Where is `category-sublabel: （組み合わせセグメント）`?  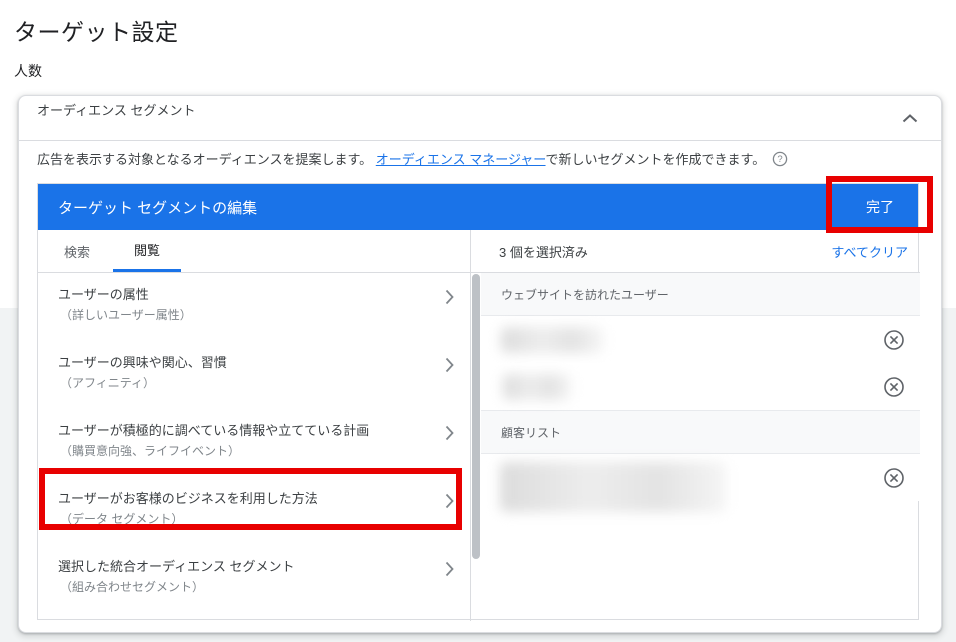 category-sublabel: （組み合わせセグメント） is located at coordinates (132, 587).